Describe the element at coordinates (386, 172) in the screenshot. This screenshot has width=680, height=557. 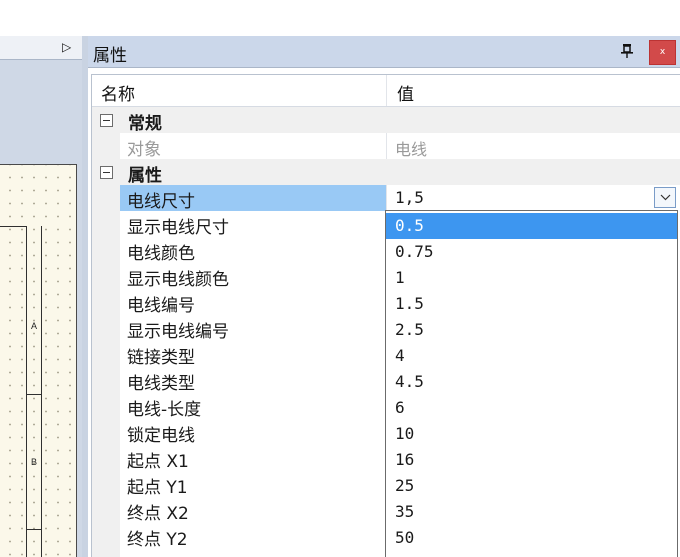
I see `category-row-attributes: 属性` at that location.